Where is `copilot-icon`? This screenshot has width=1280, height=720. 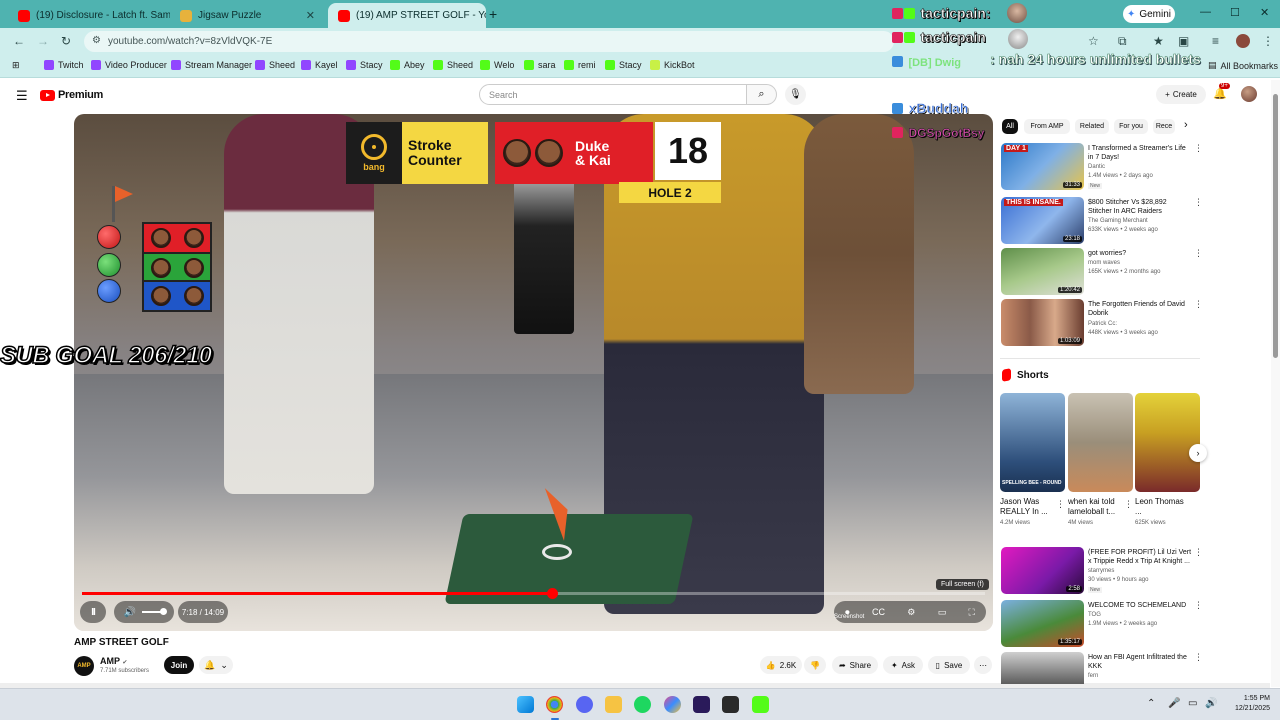 copilot-icon is located at coordinates (672, 704).